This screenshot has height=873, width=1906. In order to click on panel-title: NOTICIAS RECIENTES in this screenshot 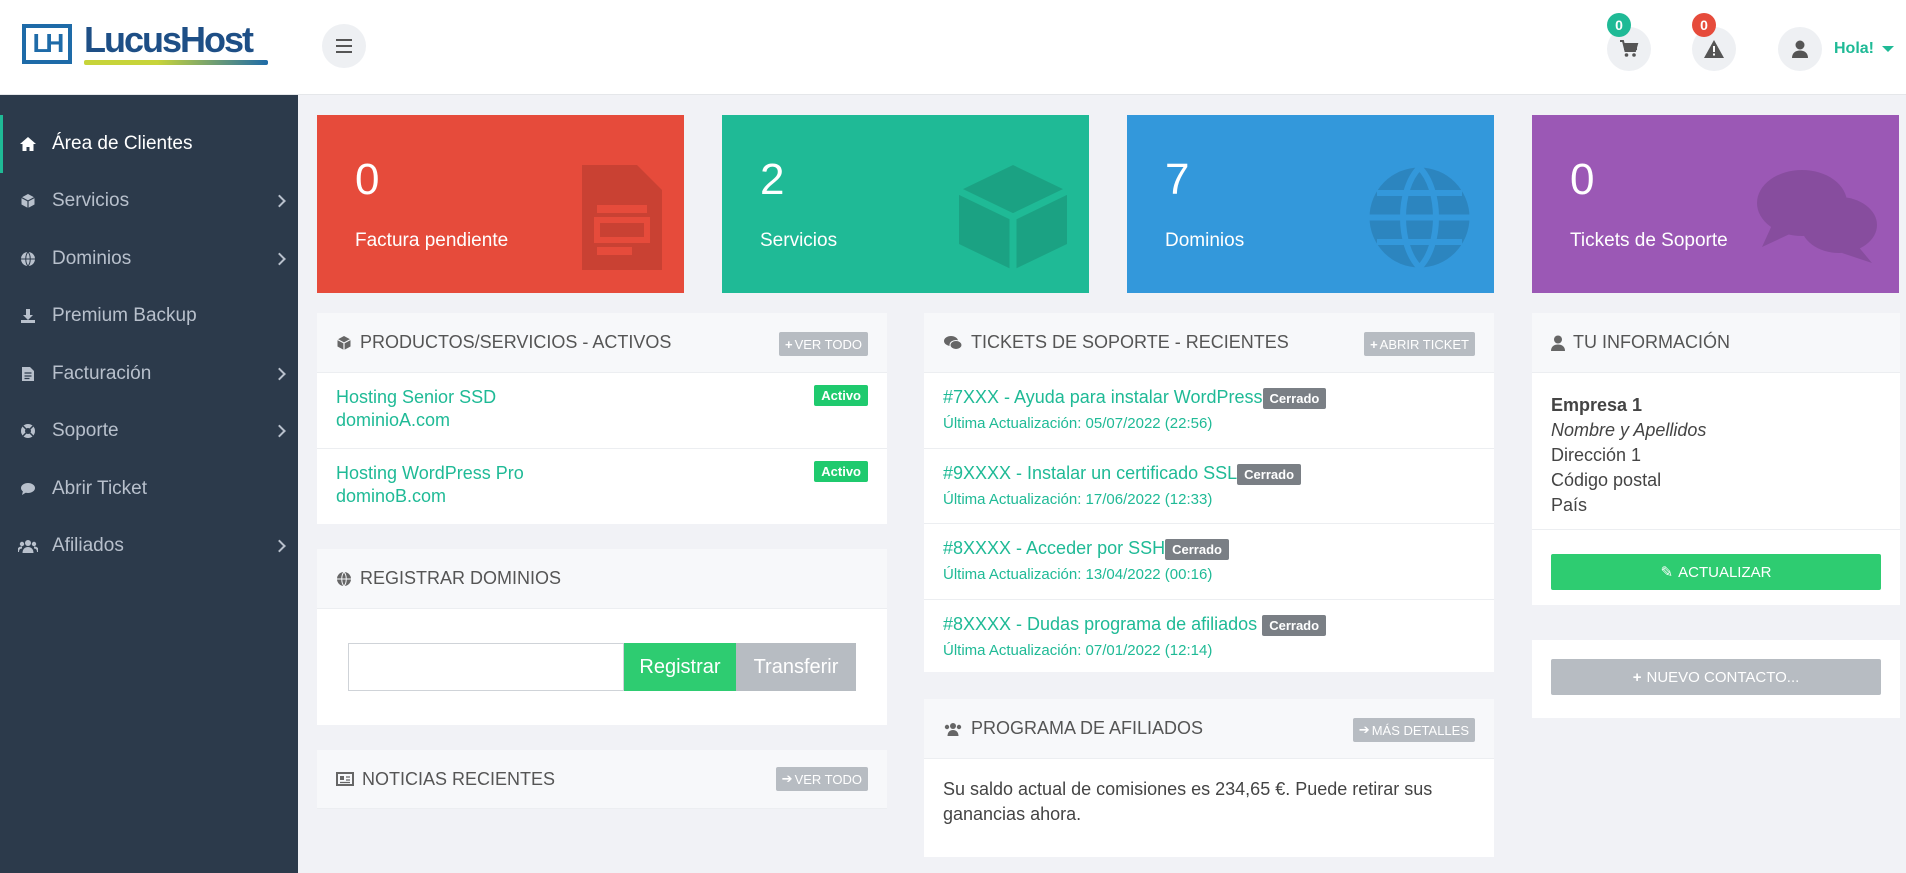, I will do `click(459, 778)`.